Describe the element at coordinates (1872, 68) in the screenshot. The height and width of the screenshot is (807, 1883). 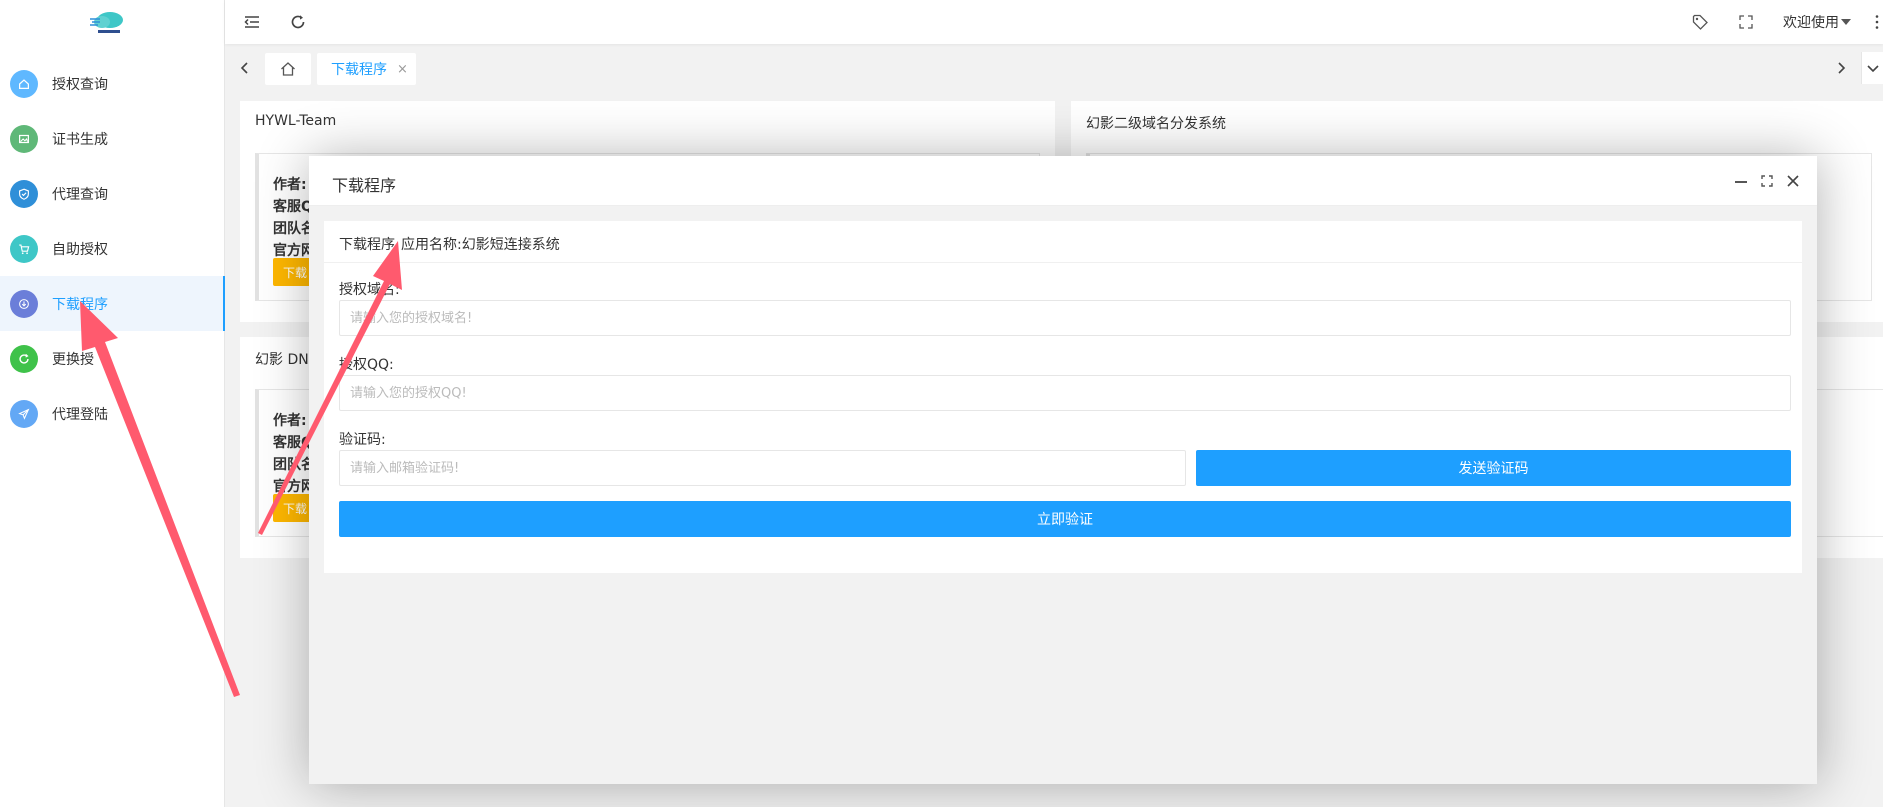
I see `tab-dropdown-icon` at that location.